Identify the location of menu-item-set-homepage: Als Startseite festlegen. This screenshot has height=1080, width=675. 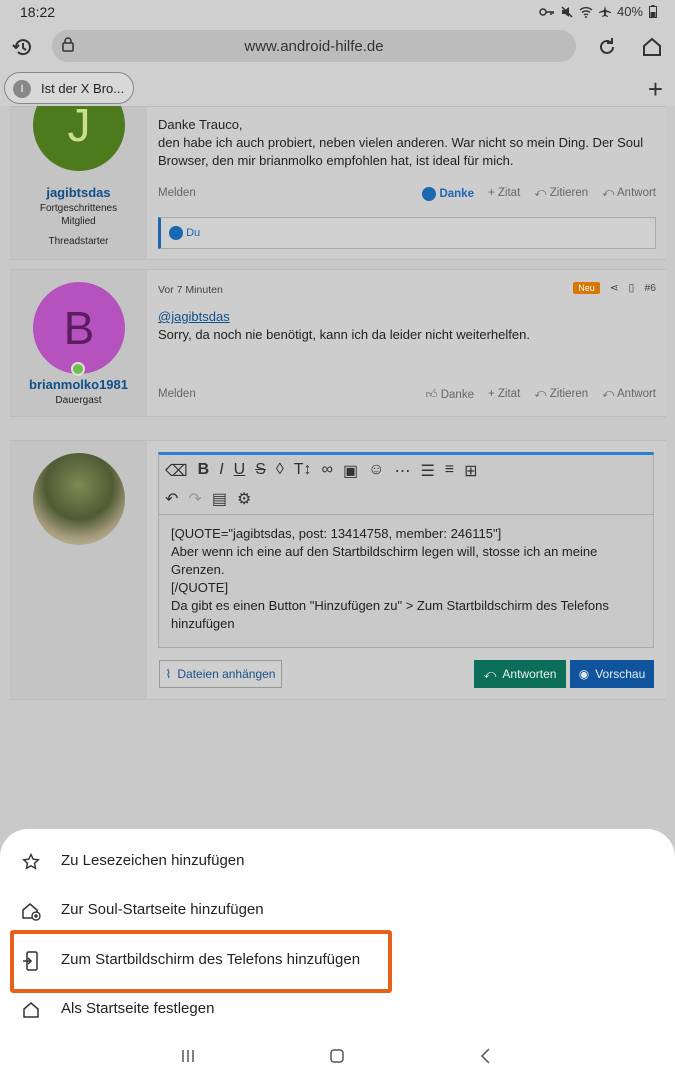
(337, 1010).